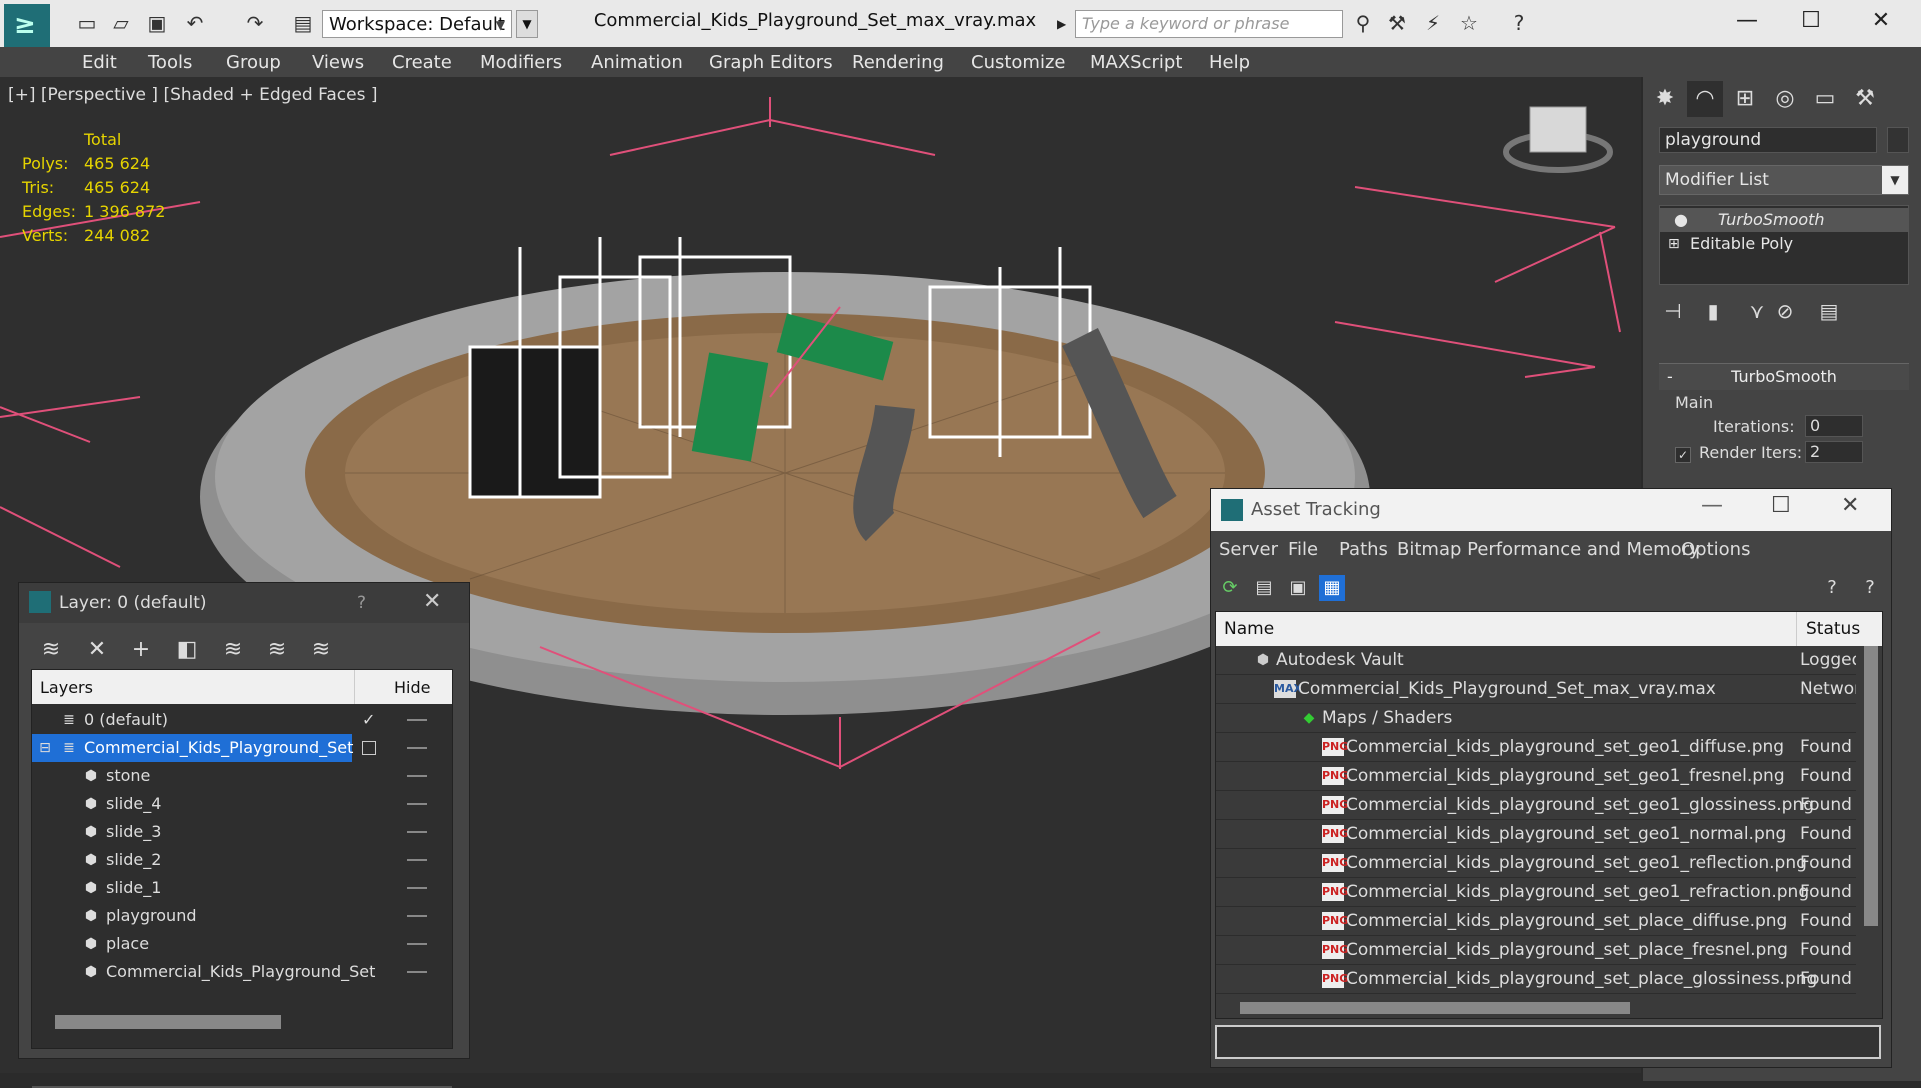  What do you see at coordinates (27, 27) in the screenshot?
I see `app-logo-icon: ≥` at bounding box center [27, 27].